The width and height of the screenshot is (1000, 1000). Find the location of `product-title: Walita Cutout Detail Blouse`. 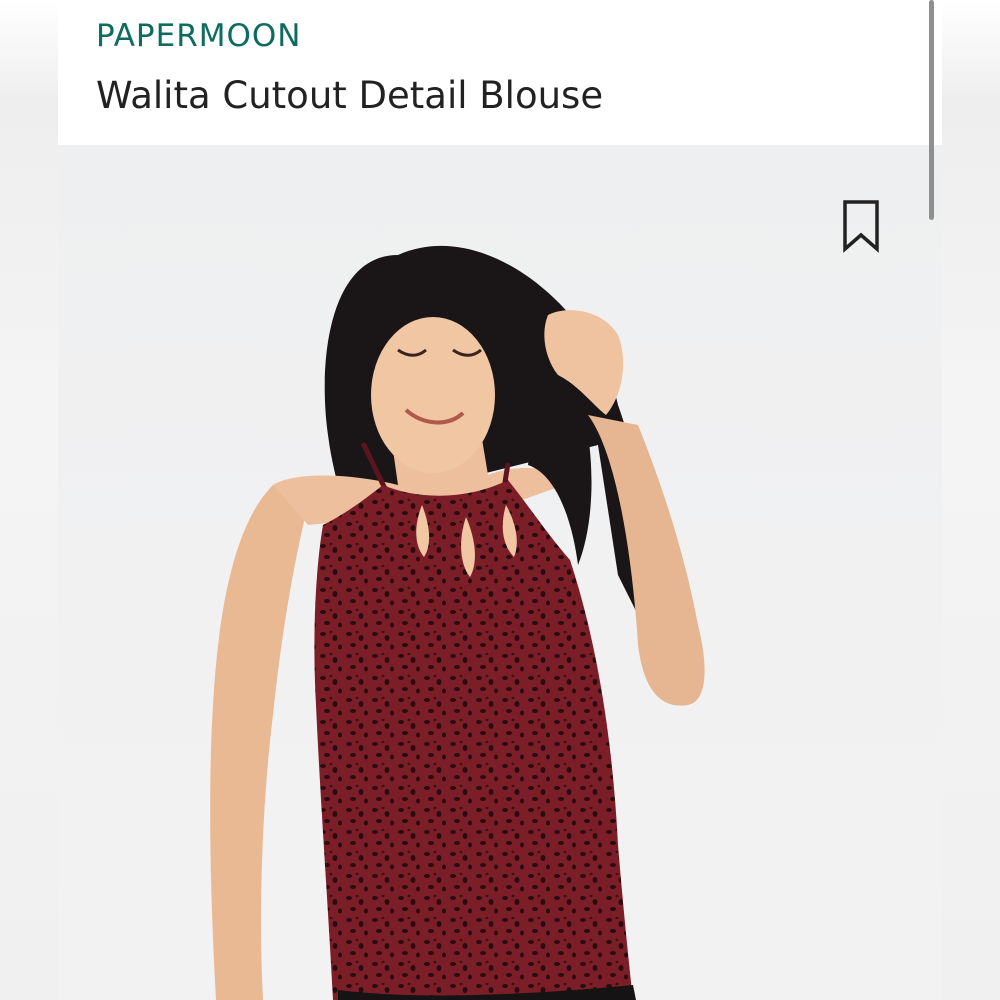

product-title: Walita Cutout Detail Blouse is located at coordinates (350, 95).